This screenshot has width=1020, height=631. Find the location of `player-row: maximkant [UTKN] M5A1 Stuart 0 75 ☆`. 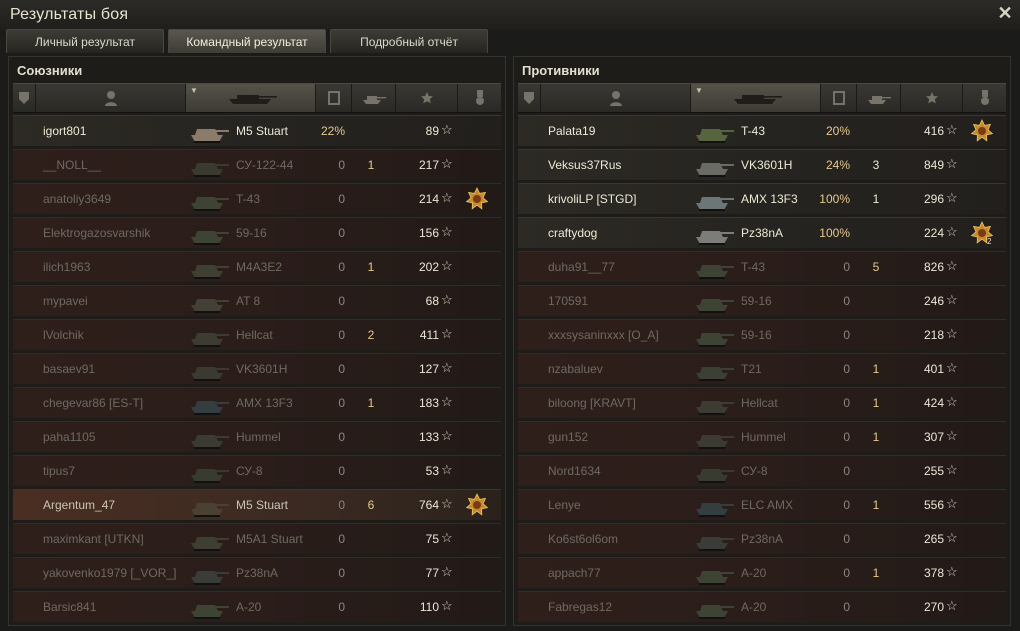

player-row: maximkant [UTKN] M5A1 Stuart 0 75 ☆ is located at coordinates (257, 538).